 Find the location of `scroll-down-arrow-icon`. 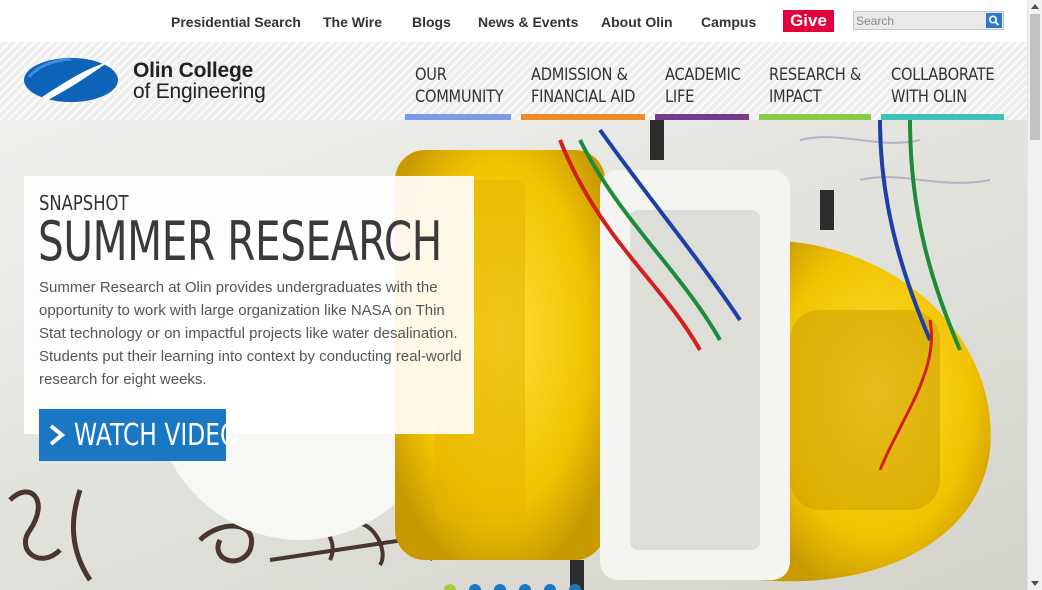

scroll-down-arrow-icon is located at coordinates (1035, 583).